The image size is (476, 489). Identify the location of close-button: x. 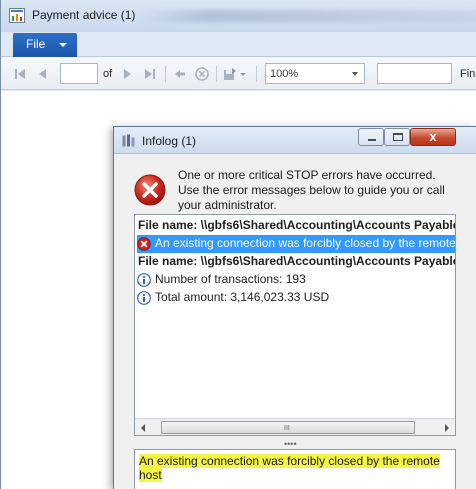
(433, 137).